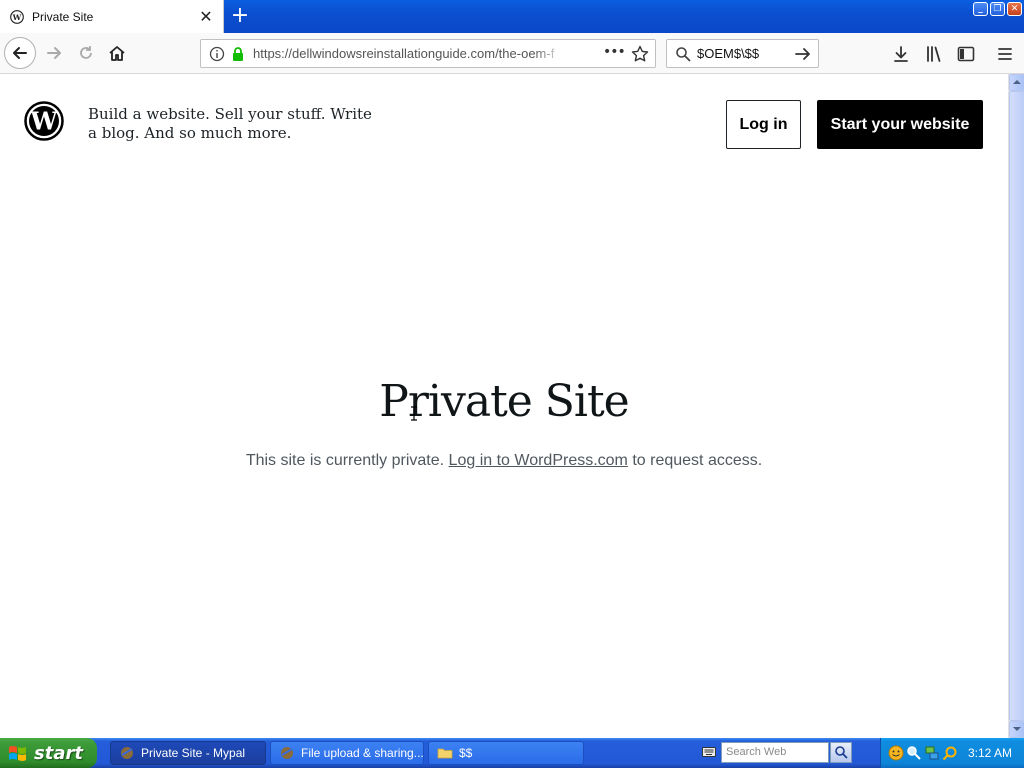 This screenshot has height=768, width=1024. I want to click on start-your-website-button: Start your website, so click(900, 124).